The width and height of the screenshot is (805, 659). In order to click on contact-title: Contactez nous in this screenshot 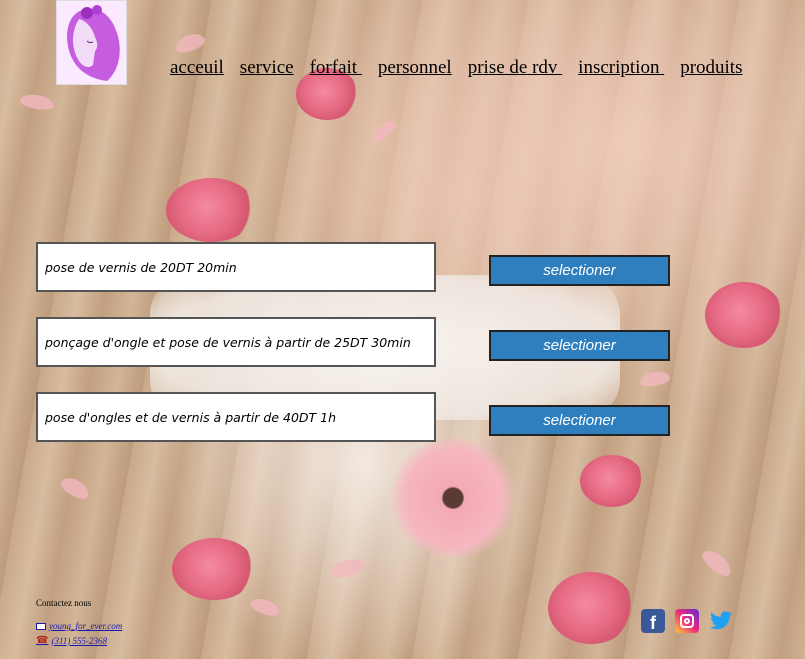, I will do `click(64, 603)`.